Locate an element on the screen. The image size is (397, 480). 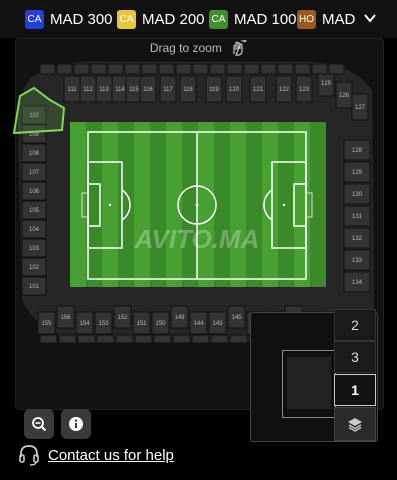
section-label: 127 is located at coordinates (360, 108).